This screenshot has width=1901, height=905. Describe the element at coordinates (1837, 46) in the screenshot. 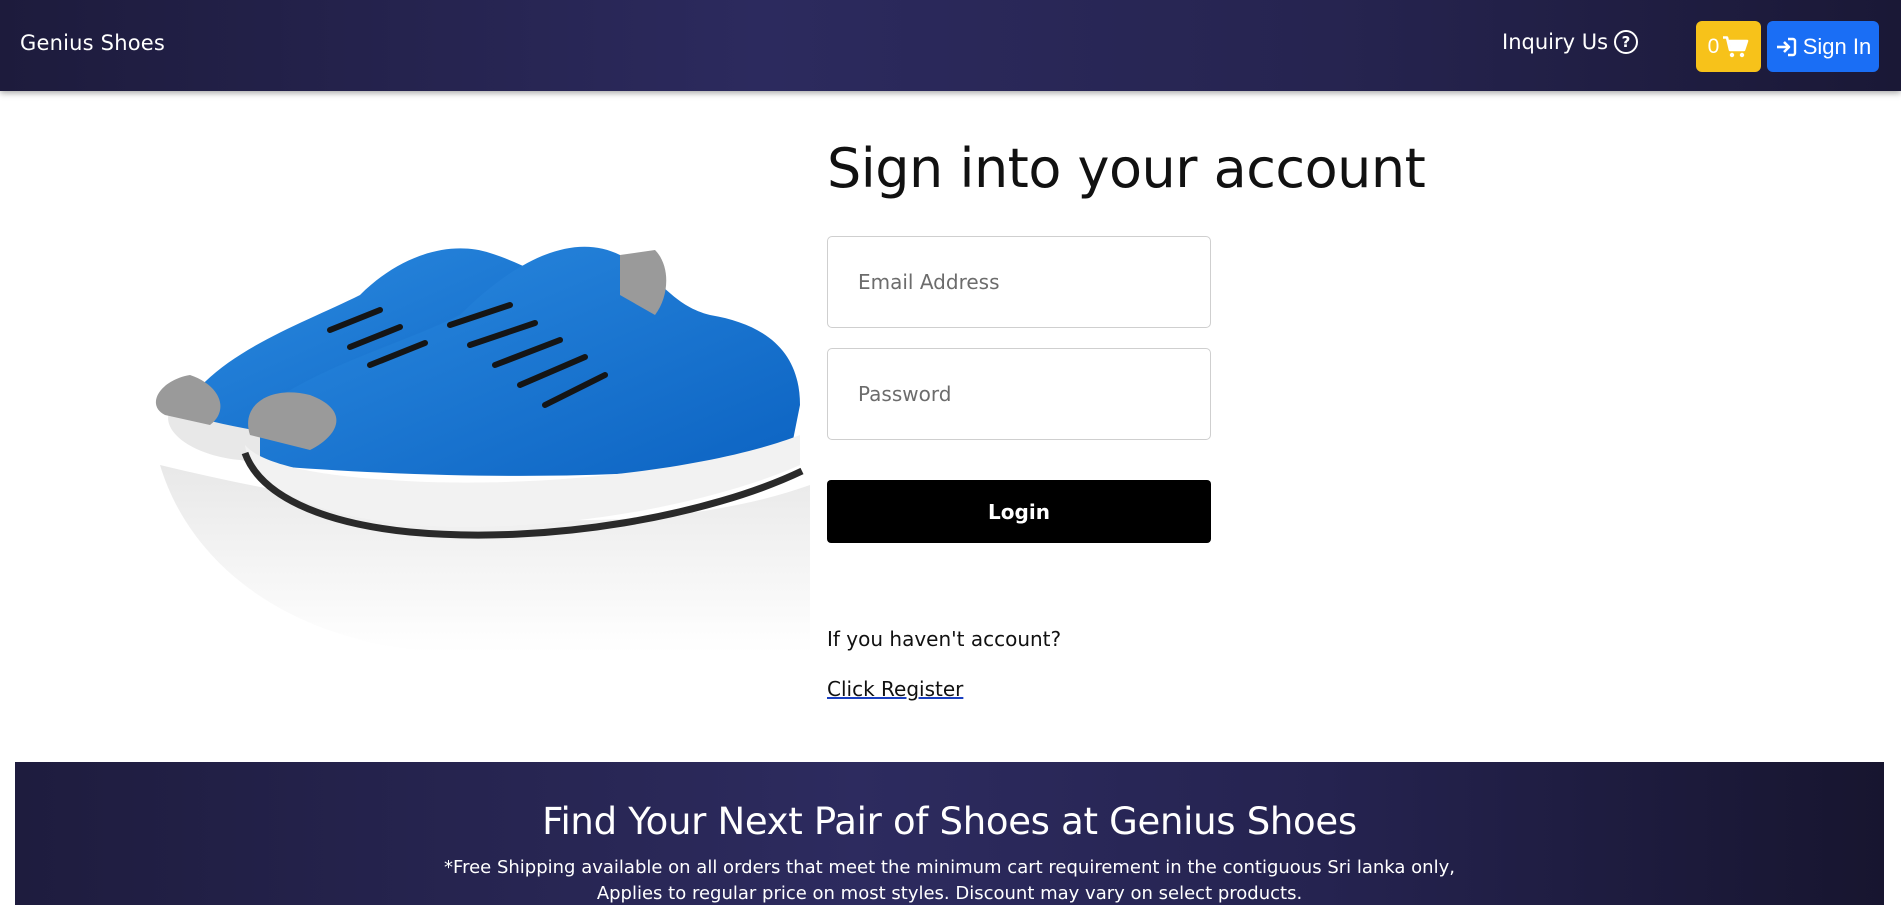

I see `sign-in-label: Sign In` at that location.